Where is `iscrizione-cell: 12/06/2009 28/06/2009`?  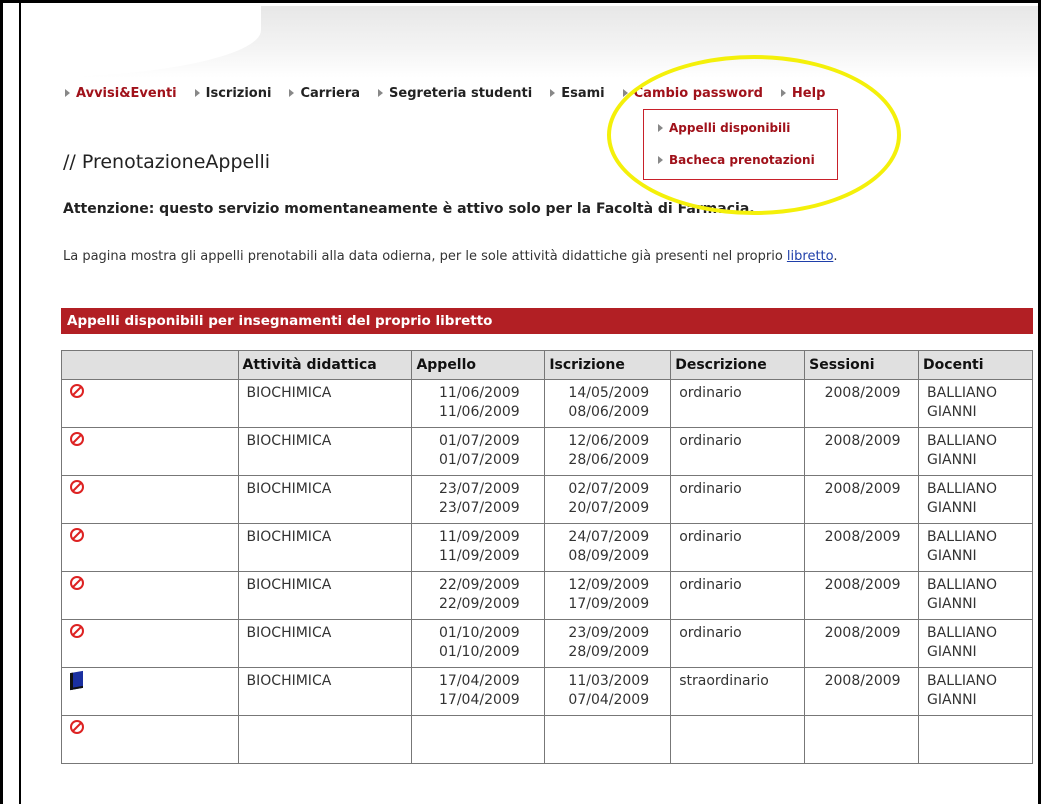
iscrizione-cell: 12/06/2009 28/06/2009 is located at coordinates (608, 451).